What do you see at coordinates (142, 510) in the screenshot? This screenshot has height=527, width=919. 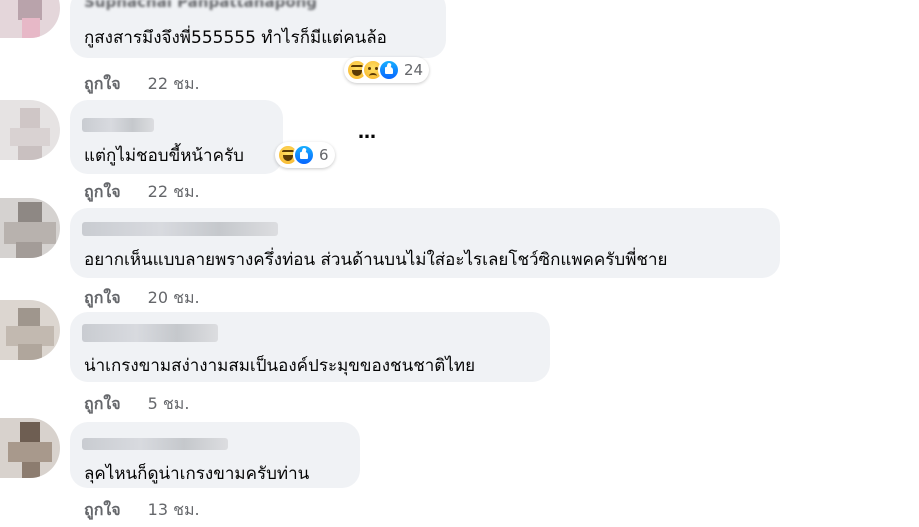 I see `comment-actions: ถูกใจ 13 ชม.` at bounding box center [142, 510].